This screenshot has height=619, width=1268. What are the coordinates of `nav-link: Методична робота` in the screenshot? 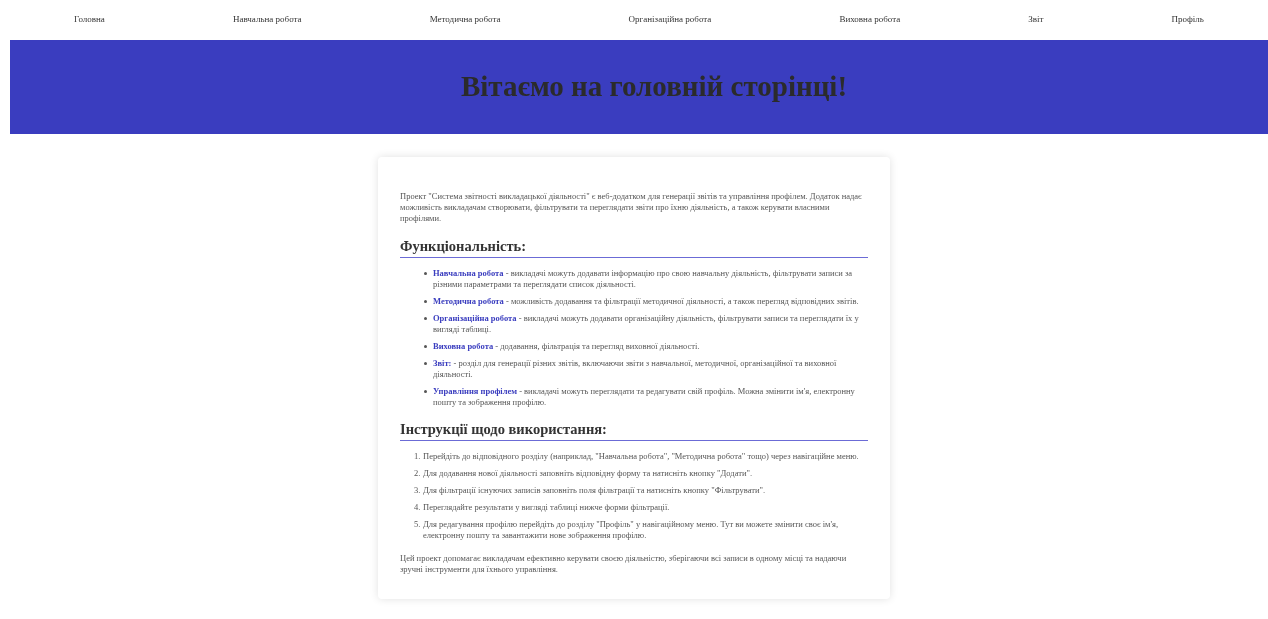 It's located at (465, 20).